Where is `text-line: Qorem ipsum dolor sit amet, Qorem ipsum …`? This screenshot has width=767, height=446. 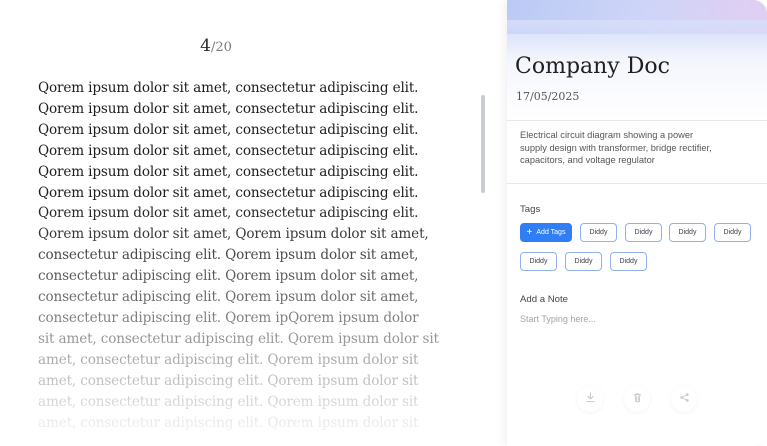
text-line: Qorem ipsum dolor sit amet, Qorem ipsum … is located at coordinates (233, 234).